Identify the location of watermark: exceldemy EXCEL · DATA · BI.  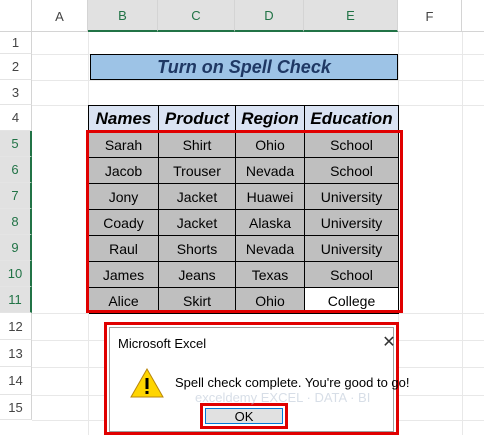
(283, 397).